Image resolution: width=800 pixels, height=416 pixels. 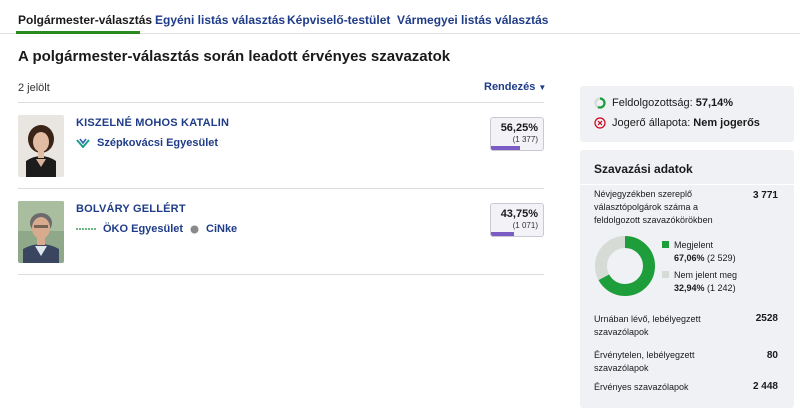 I want to click on candidate-name: KISZELNÉ MOHOS KATALIN, so click(x=152, y=123).